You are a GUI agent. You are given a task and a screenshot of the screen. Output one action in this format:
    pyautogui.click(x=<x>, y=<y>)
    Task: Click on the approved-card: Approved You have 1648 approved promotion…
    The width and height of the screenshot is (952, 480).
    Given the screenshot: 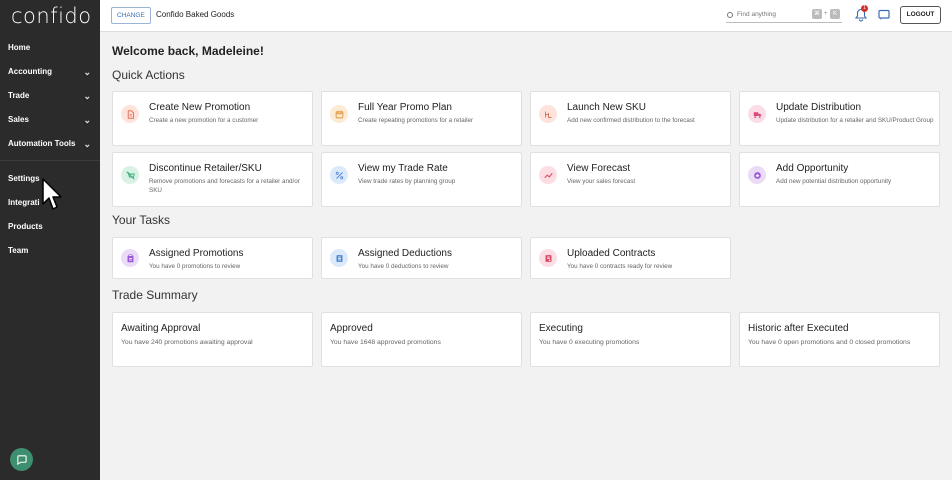 What is the action you would take?
    pyautogui.click(x=421, y=339)
    